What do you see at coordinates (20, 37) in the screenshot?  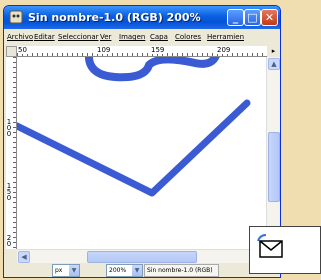 I see `menu-archivo: Archivo` at bounding box center [20, 37].